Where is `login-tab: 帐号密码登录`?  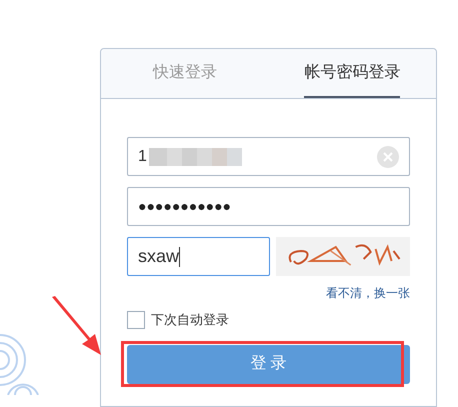
login-tab: 帐号密码登录 is located at coordinates (352, 73).